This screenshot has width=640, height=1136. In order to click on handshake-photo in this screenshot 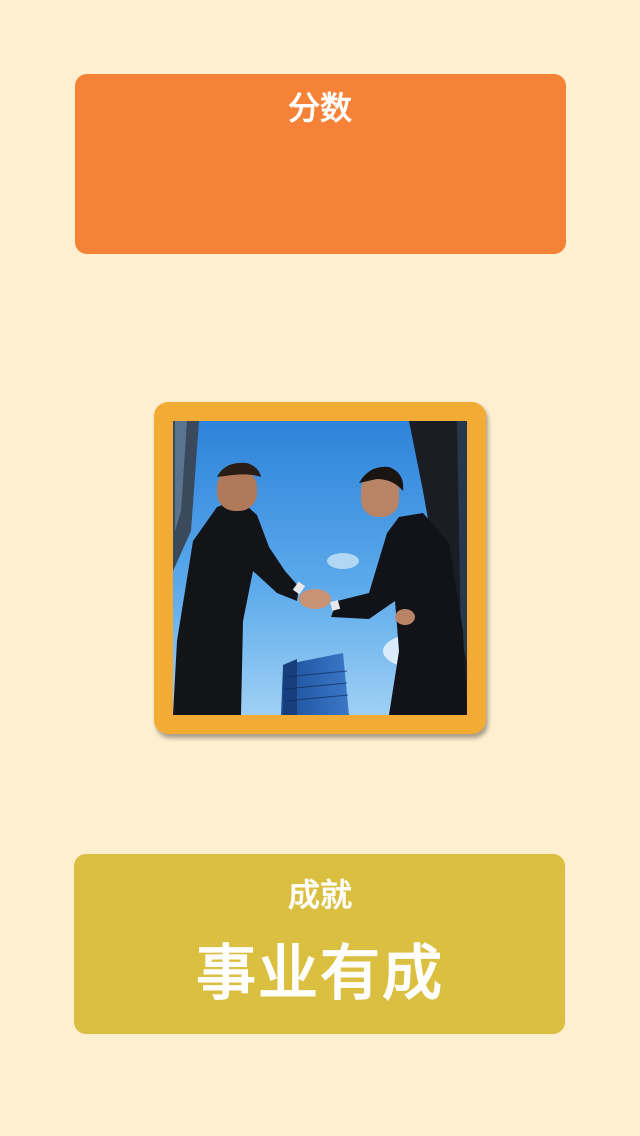, I will do `click(320, 568)`.